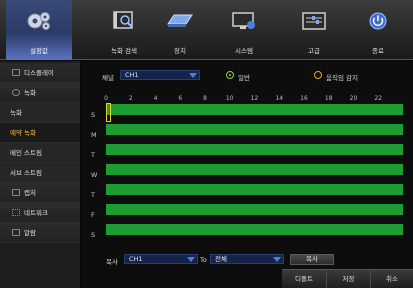  What do you see at coordinates (391, 279) in the screenshot?
I see `cancel-button: 취소` at bounding box center [391, 279].